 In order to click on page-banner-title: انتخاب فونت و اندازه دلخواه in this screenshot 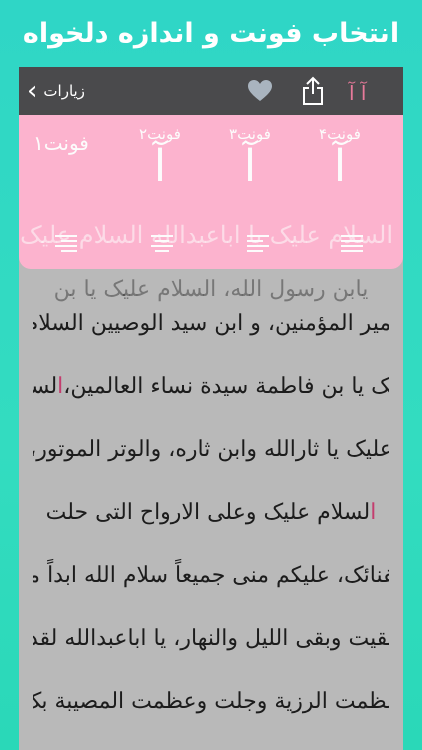, I will do `click(211, 33)`.